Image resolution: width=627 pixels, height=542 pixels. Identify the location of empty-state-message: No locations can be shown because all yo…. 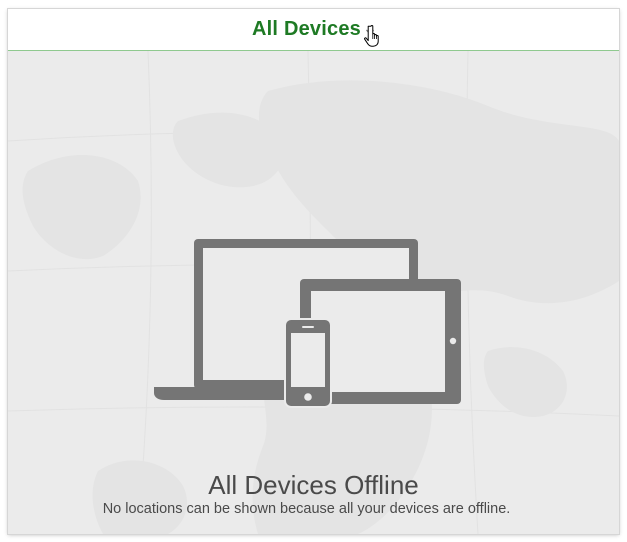
(306, 509).